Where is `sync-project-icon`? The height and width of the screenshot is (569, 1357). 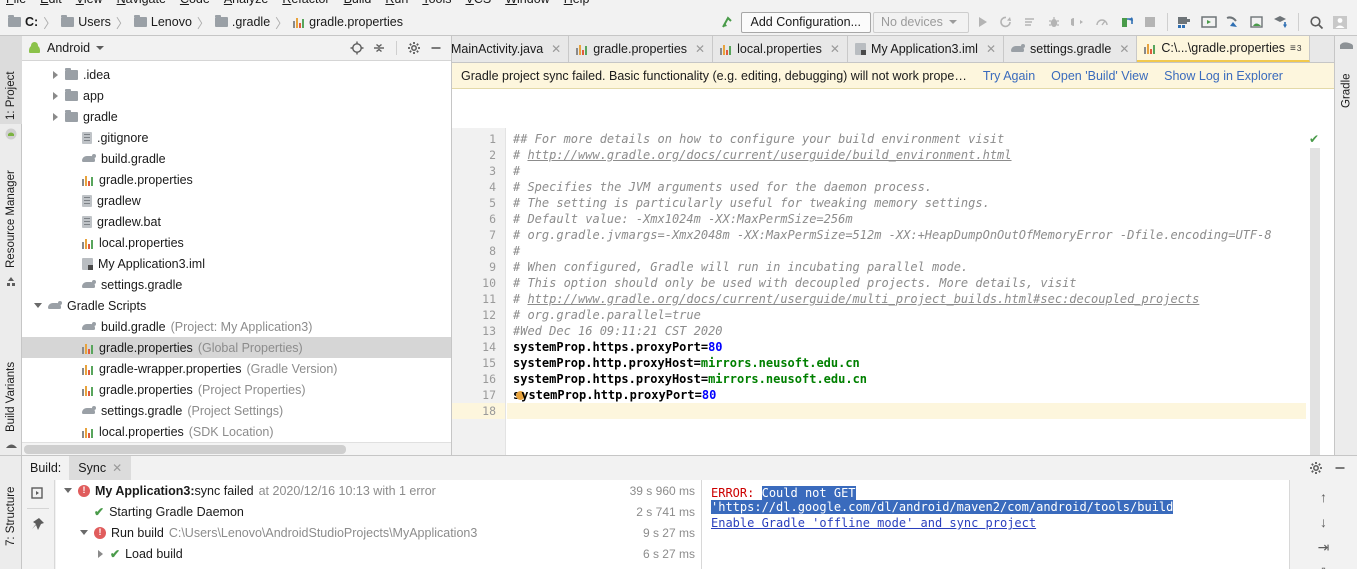
sync-project-icon is located at coordinates (1126, 22).